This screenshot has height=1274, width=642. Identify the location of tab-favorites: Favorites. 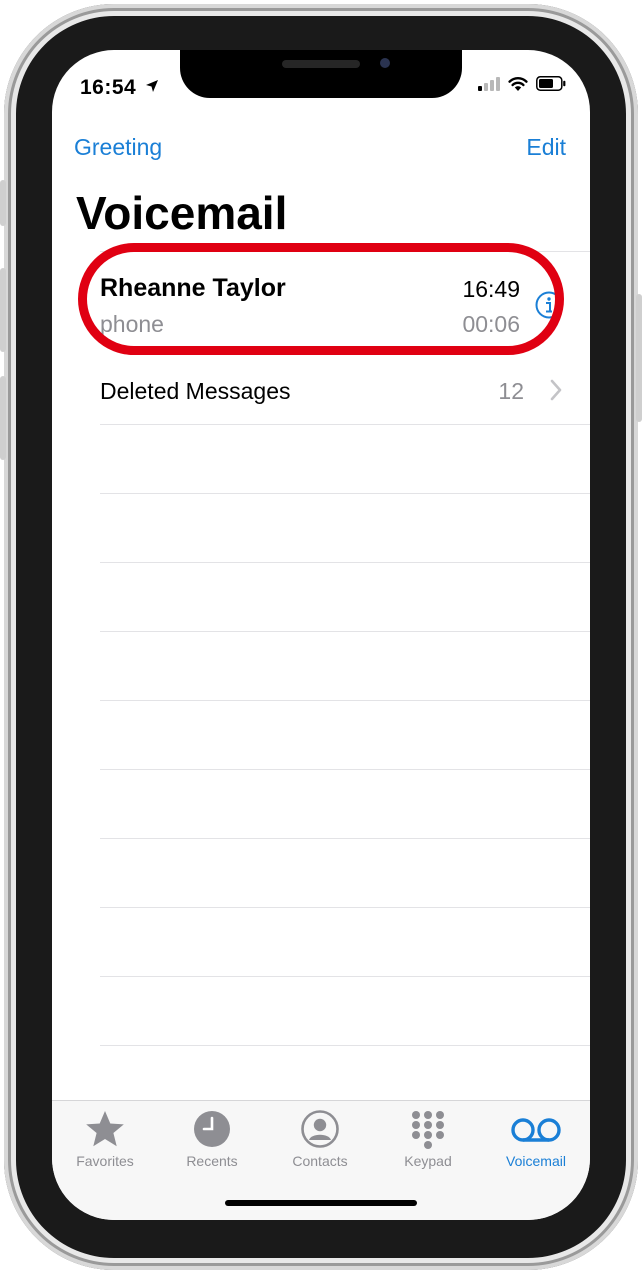
(105, 1144).